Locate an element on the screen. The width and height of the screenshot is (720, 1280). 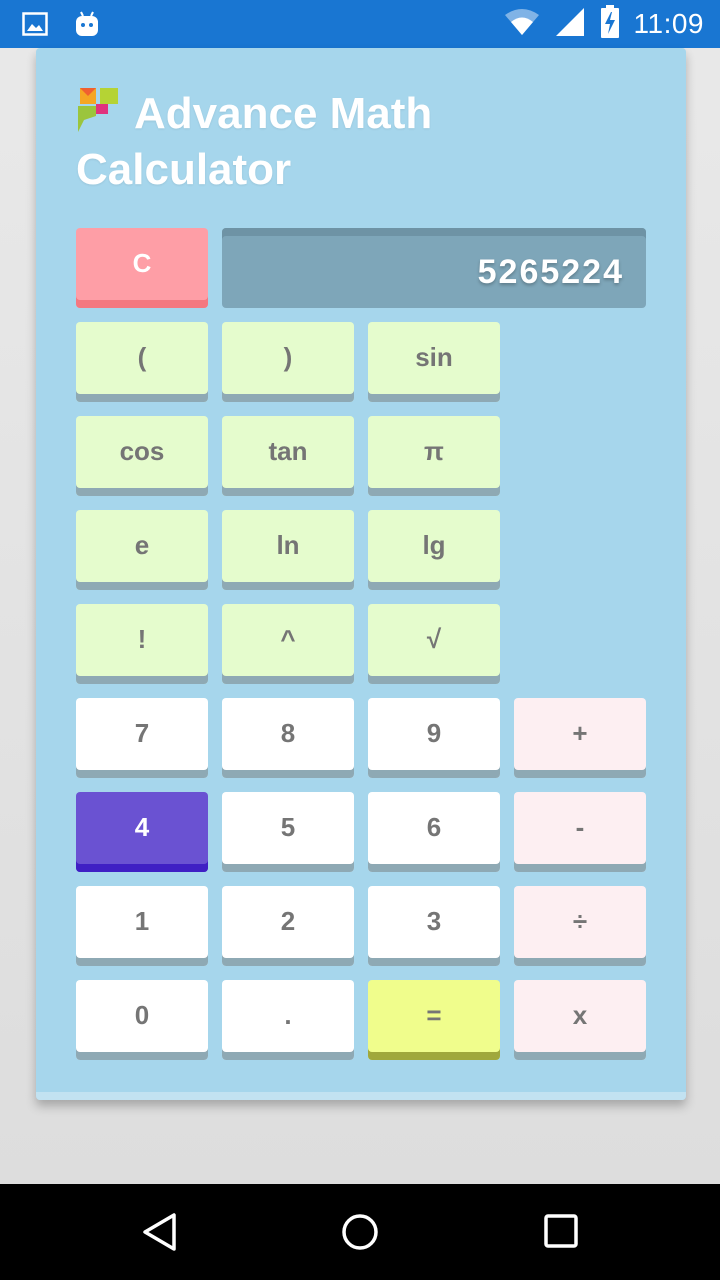
lg-button: lg is located at coordinates (434, 550).